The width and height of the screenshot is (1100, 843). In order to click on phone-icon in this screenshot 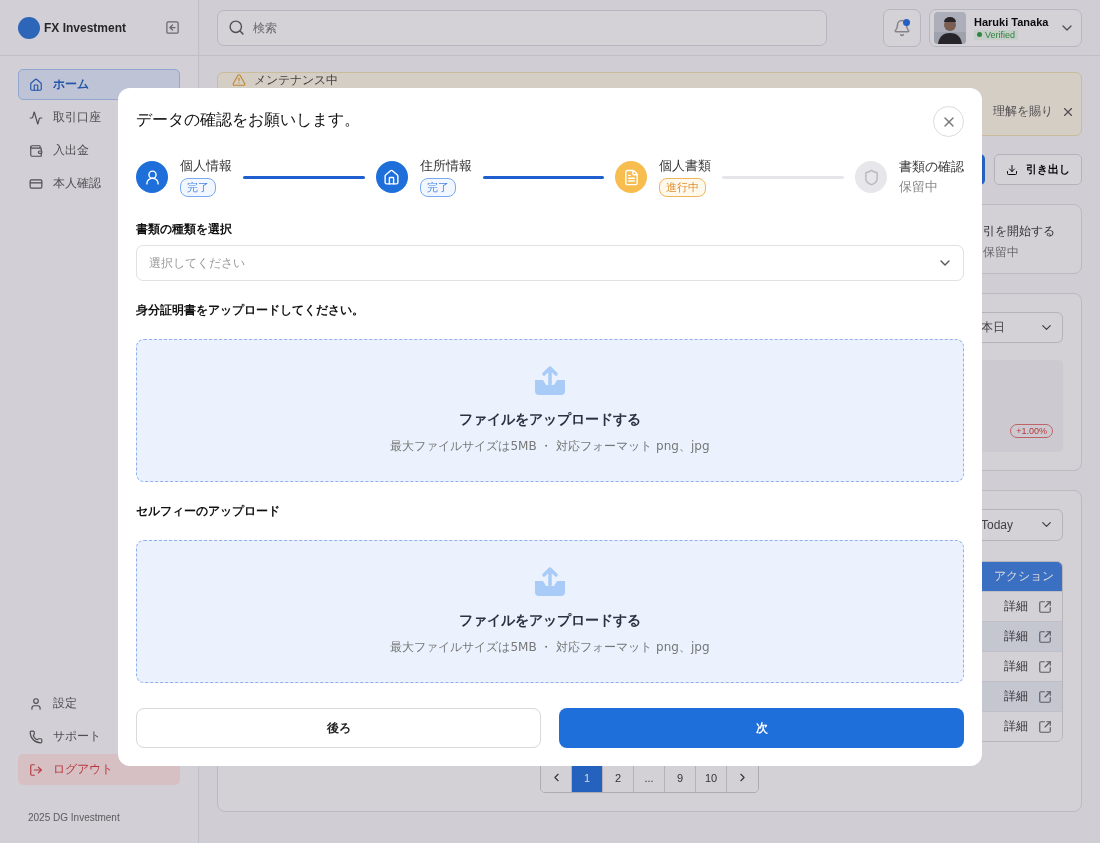, I will do `click(36, 736)`.